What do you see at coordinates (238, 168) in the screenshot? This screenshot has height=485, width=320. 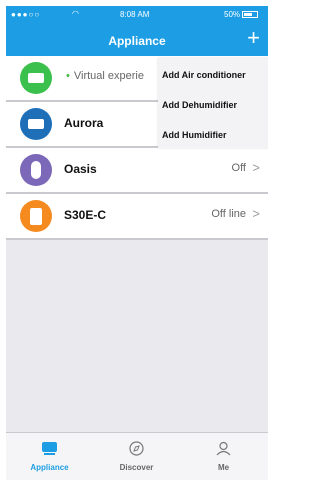 I see `device-status: Off` at bounding box center [238, 168].